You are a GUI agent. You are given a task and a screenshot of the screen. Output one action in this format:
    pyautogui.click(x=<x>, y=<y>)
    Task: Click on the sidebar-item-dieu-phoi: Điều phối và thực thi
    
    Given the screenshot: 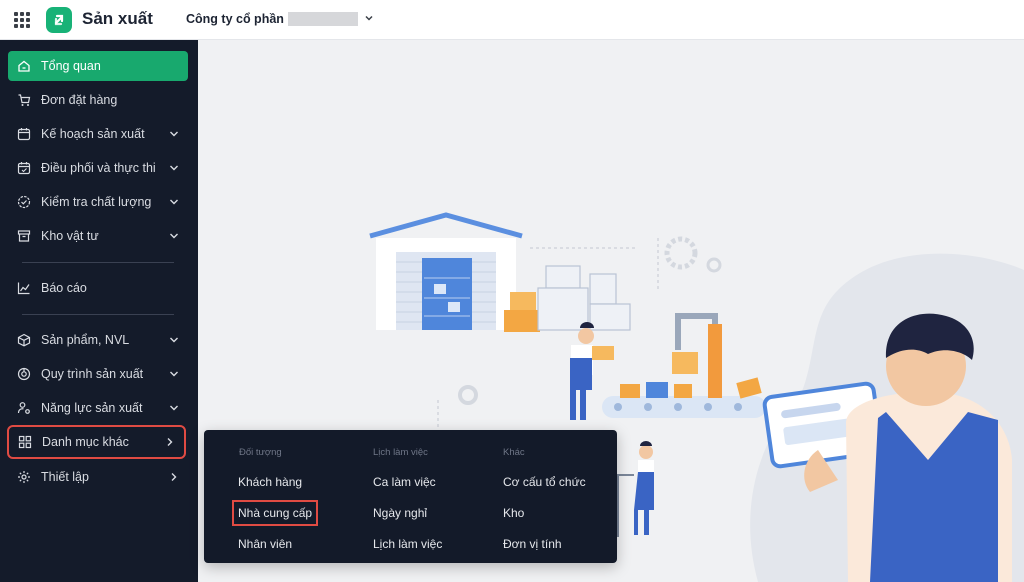 What is the action you would take?
    pyautogui.click(x=98, y=168)
    